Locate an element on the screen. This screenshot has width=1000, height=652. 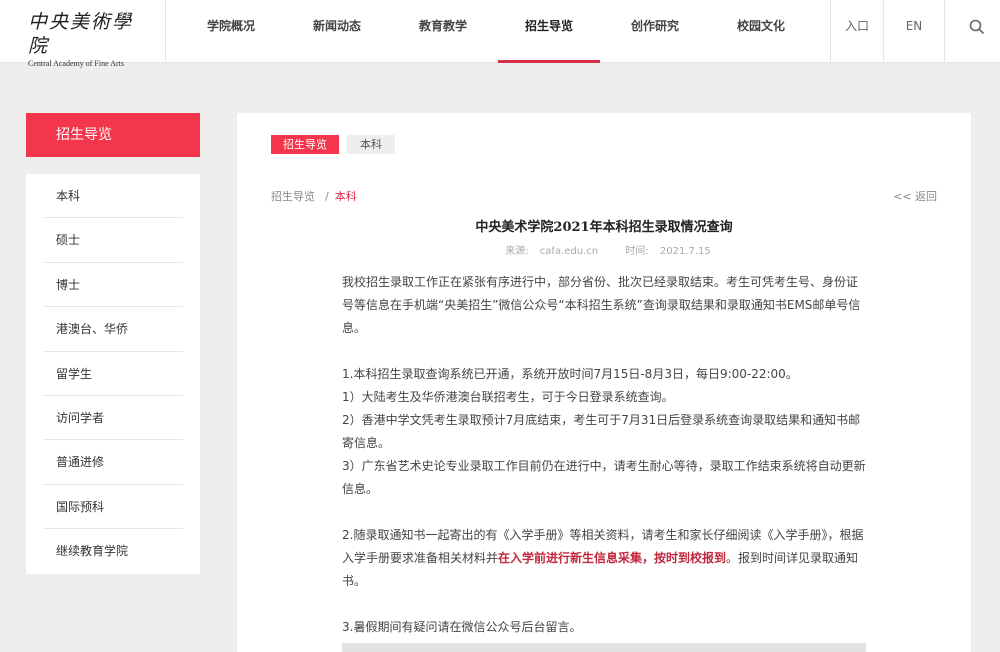
sidebar-item-doctor: 博士 is located at coordinates (113, 285).